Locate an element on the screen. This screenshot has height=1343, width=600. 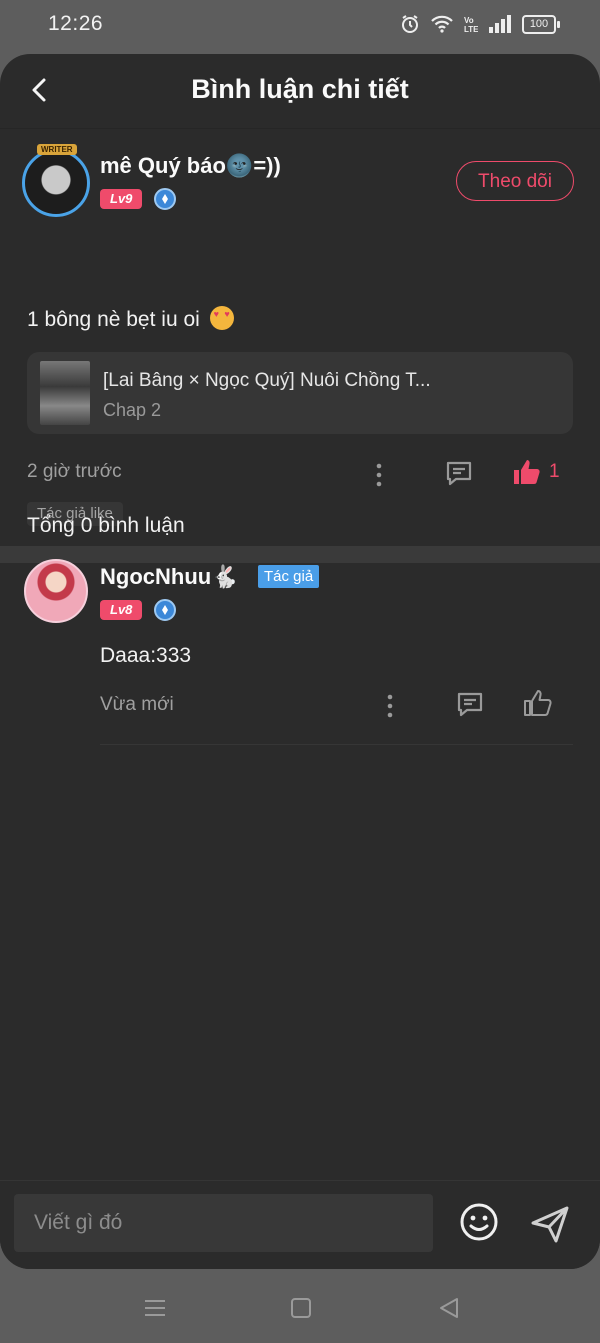
send-button is located at coordinates (550, 1224).